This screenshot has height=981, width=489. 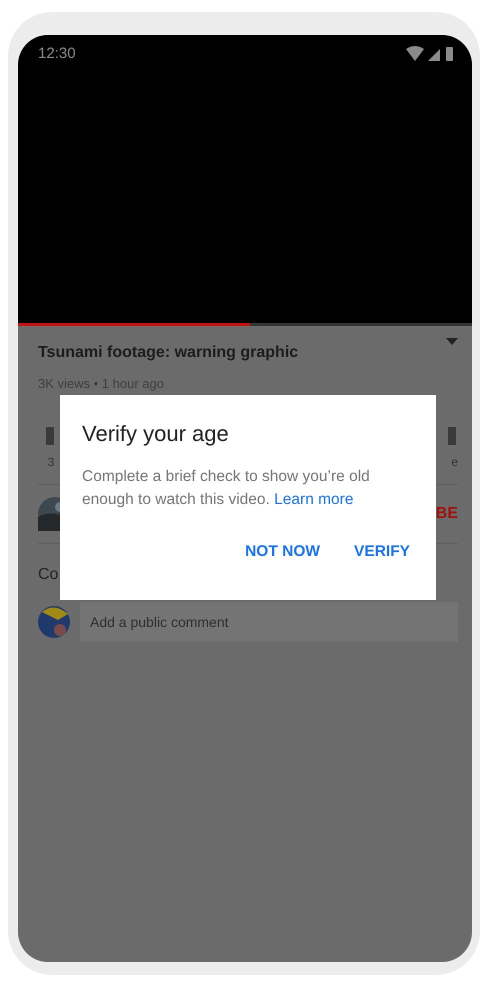 What do you see at coordinates (282, 552) in the screenshot?
I see `dialog-button: NOT NOW` at bounding box center [282, 552].